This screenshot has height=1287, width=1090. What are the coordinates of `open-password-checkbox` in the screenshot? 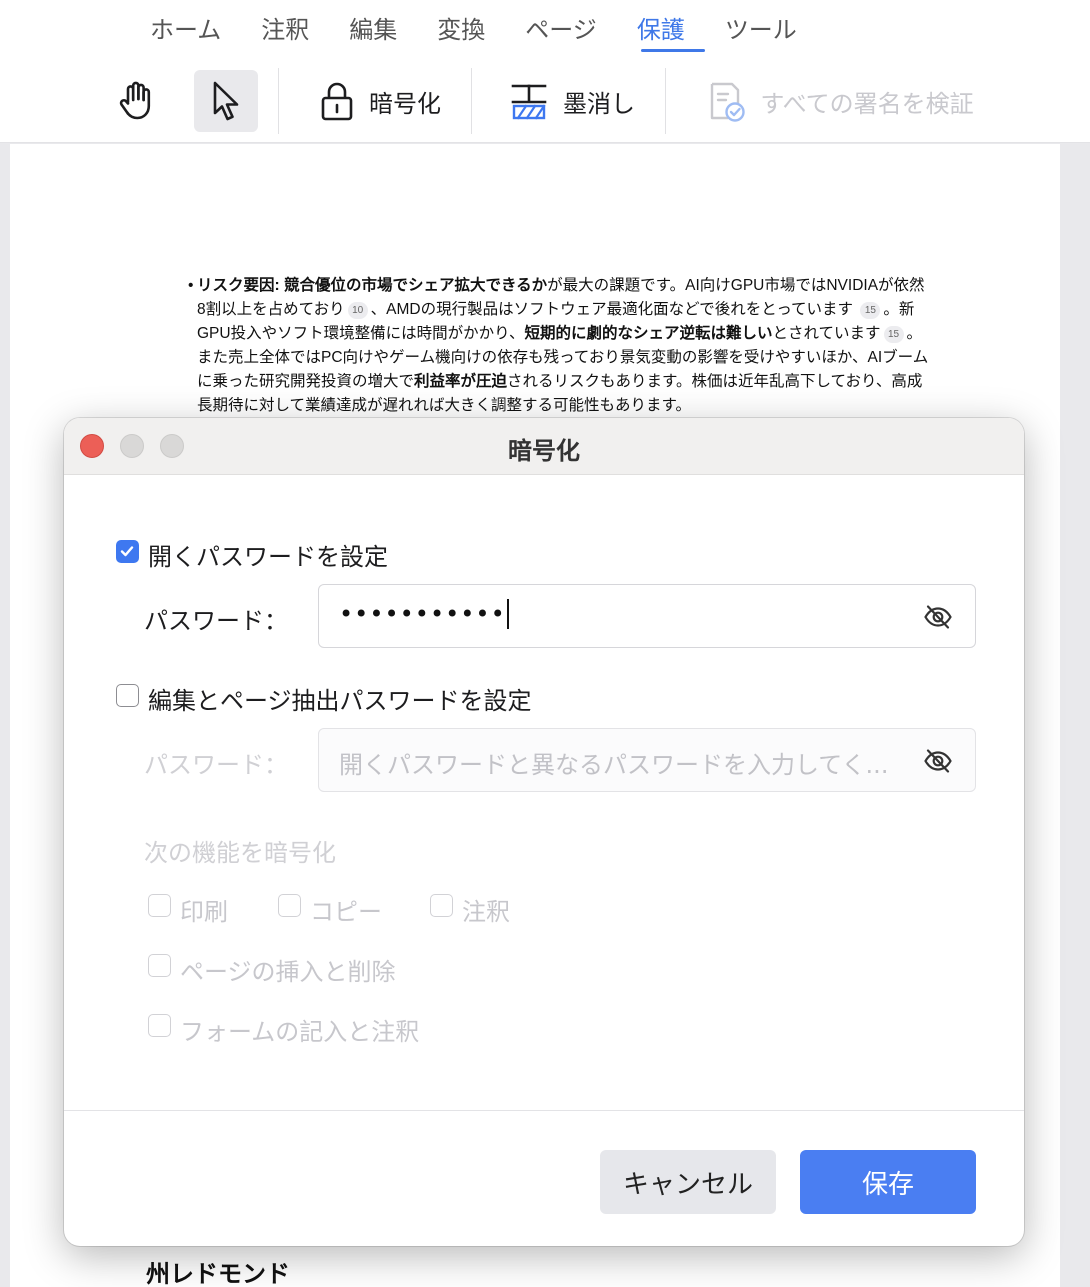 It's located at (127, 551).